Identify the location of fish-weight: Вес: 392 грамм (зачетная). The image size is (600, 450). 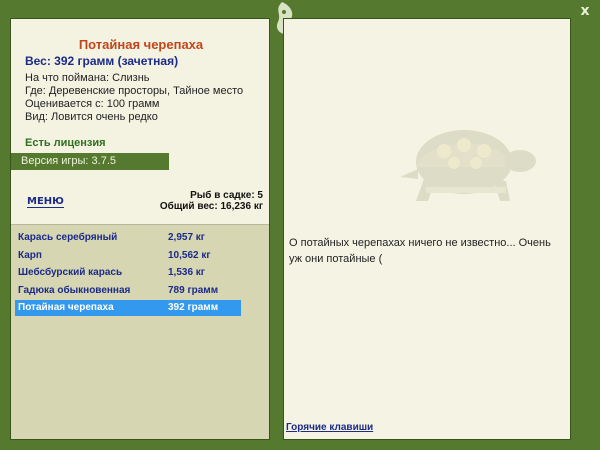
(102, 61).